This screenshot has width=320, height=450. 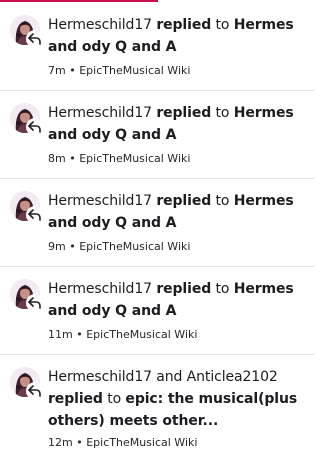 What do you see at coordinates (79, 1) in the screenshot?
I see `active-tab-indicator` at bounding box center [79, 1].